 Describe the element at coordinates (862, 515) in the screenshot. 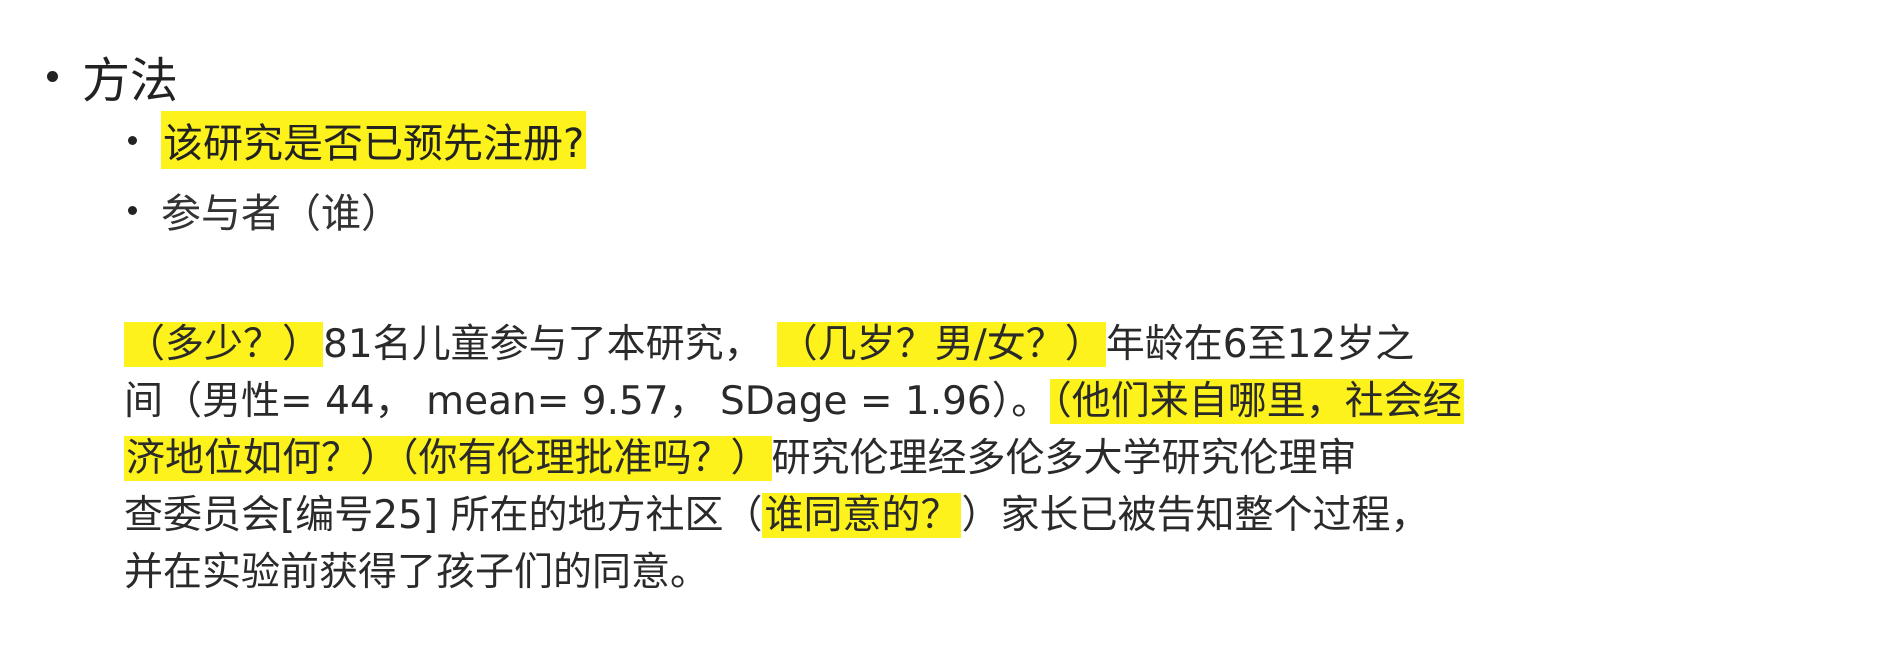

I see `highlighted-question: 谁同意的？` at that location.